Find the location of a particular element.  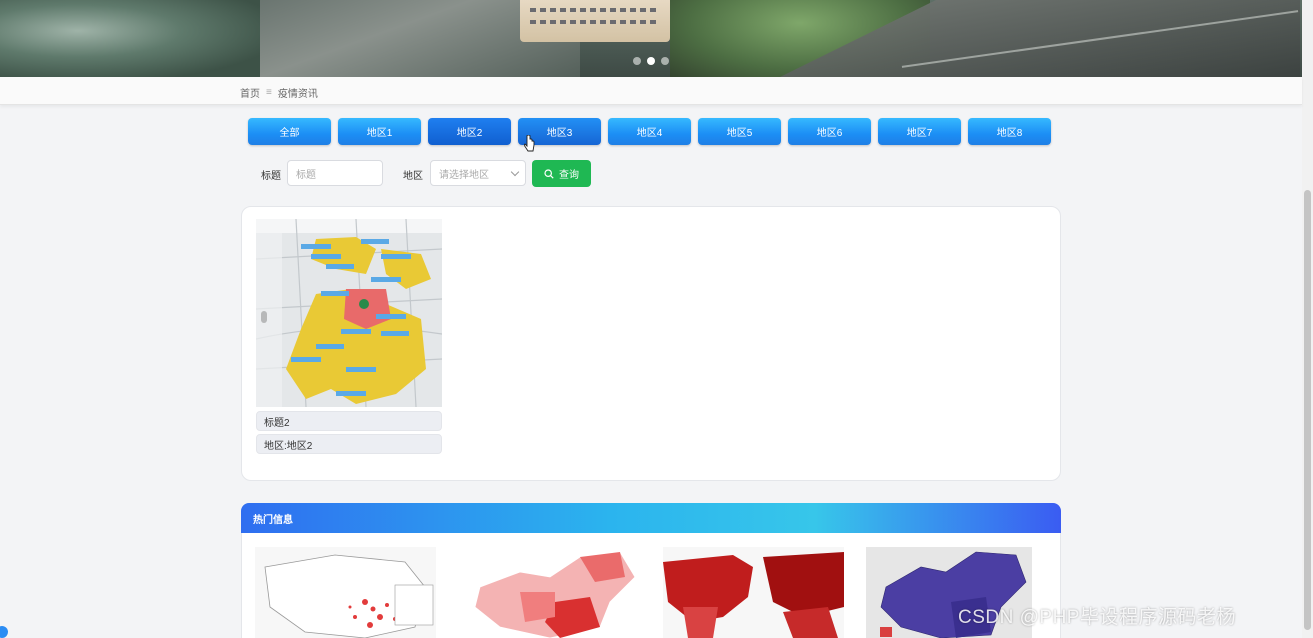

breadcrumb: 首页 ≡ 疫情资讯 is located at coordinates (279, 92).